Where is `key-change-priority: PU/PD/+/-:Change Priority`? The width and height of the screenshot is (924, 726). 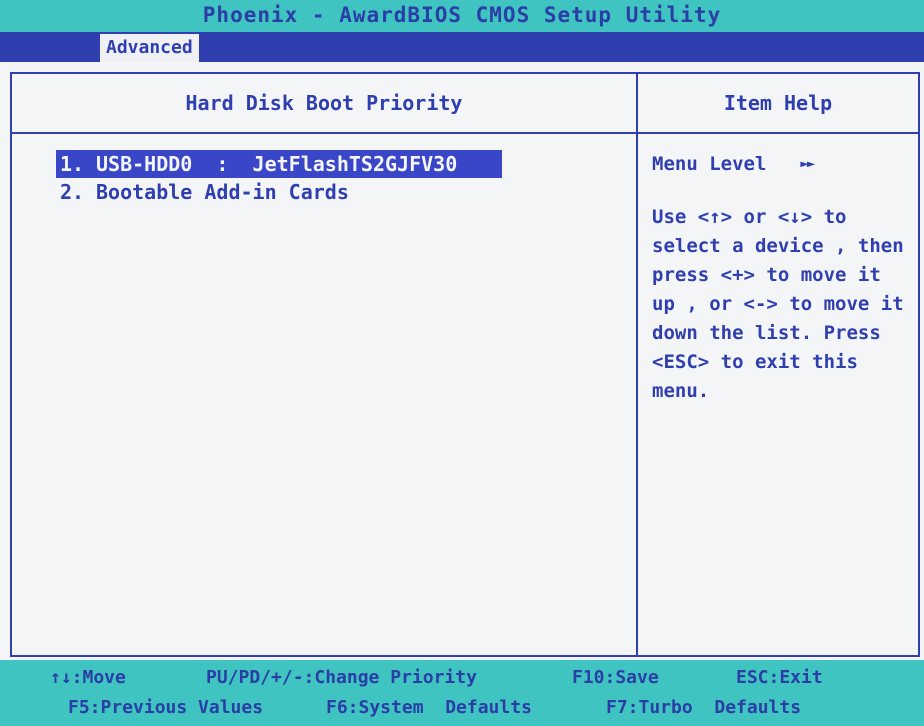
key-change-priority: PU/PD/+/-:Change Priority is located at coordinates (341, 678).